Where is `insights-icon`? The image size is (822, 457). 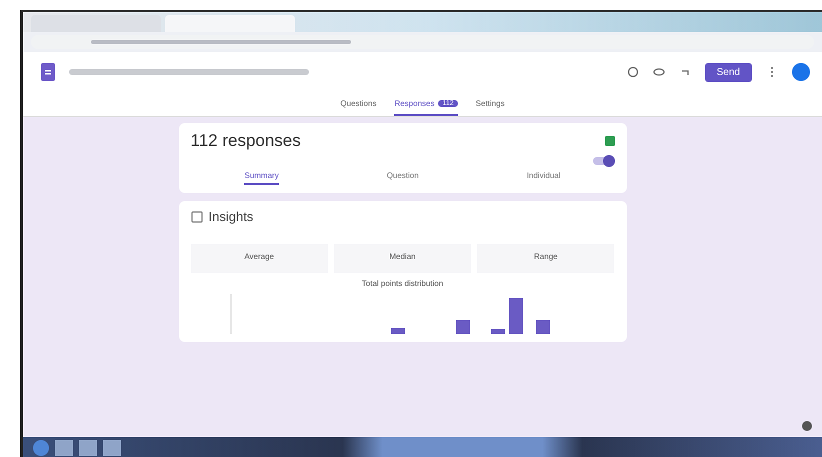 insights-icon is located at coordinates (196, 216).